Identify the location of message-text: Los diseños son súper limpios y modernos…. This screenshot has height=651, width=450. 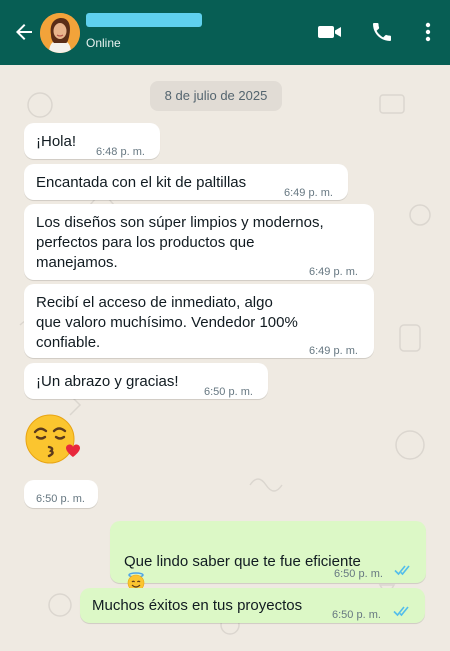
(180, 242).